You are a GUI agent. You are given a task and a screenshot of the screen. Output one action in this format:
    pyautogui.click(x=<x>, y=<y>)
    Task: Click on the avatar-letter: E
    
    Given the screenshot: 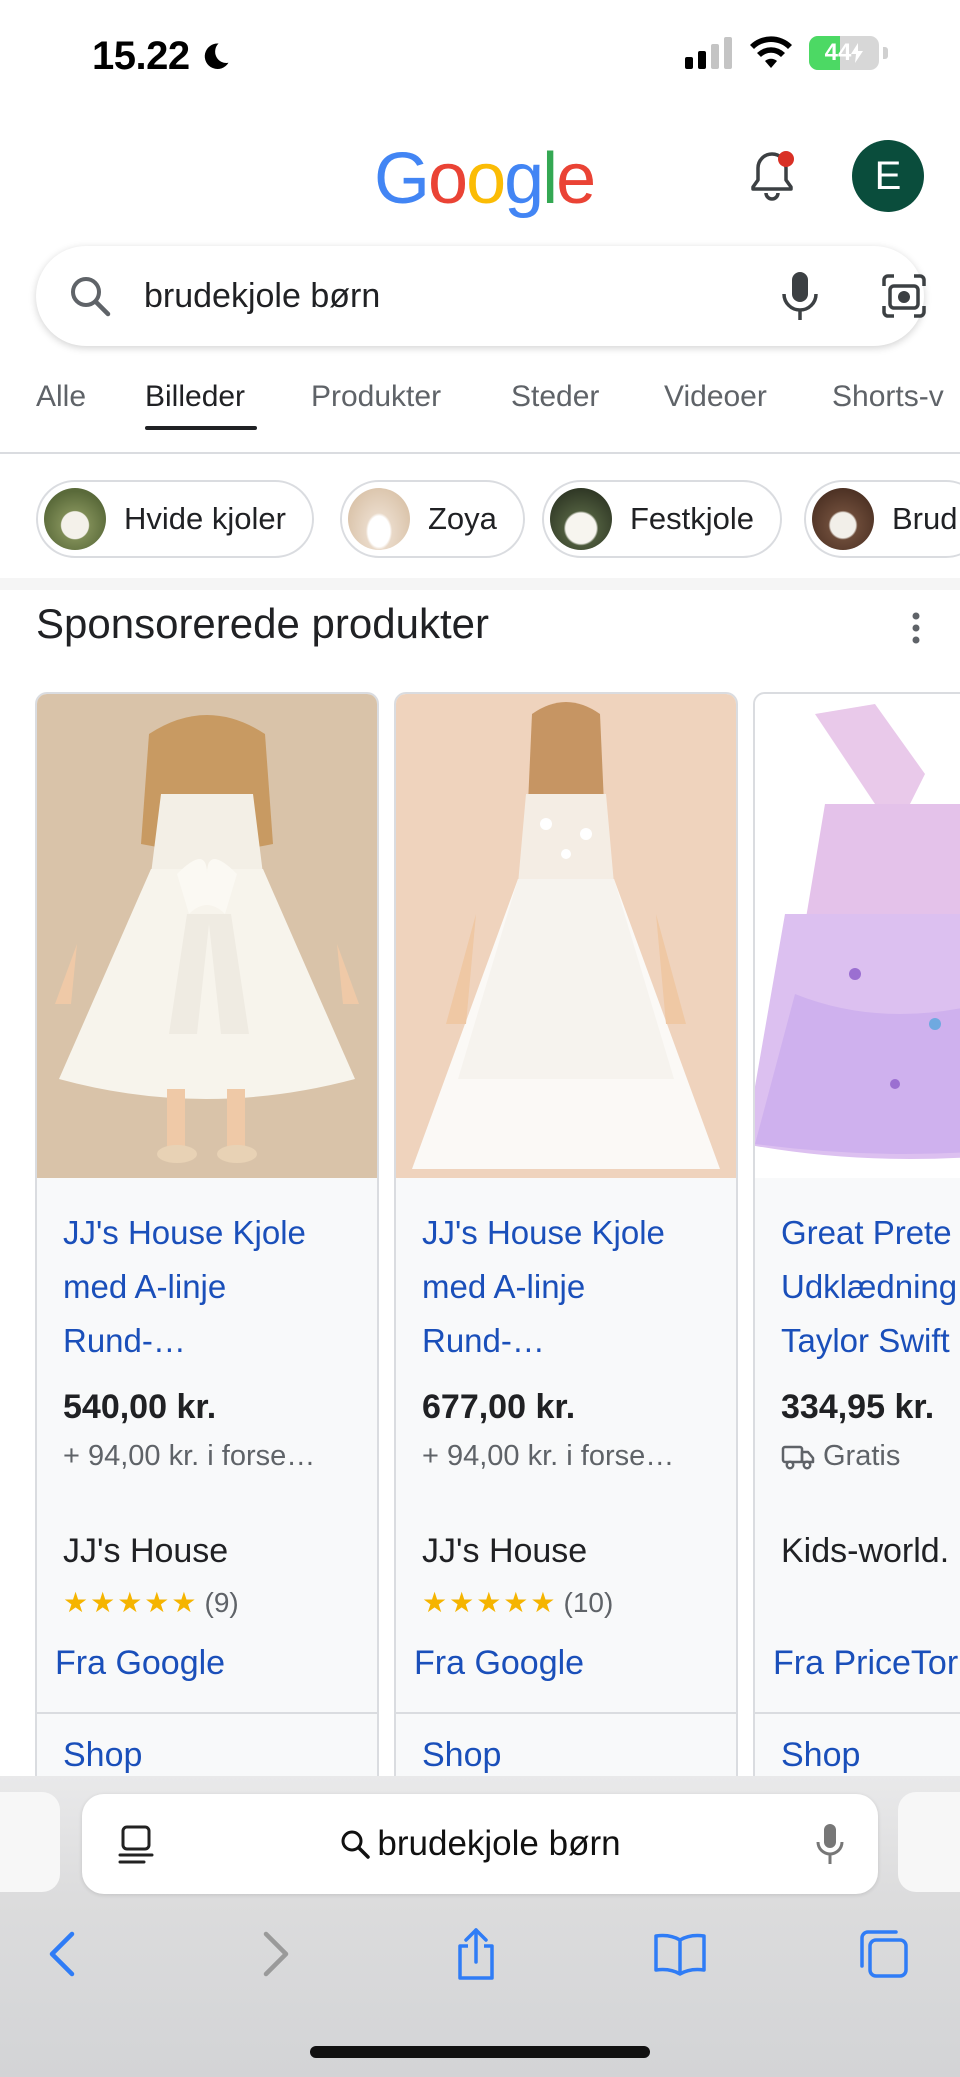 What is the action you would take?
    pyautogui.click(x=888, y=175)
    